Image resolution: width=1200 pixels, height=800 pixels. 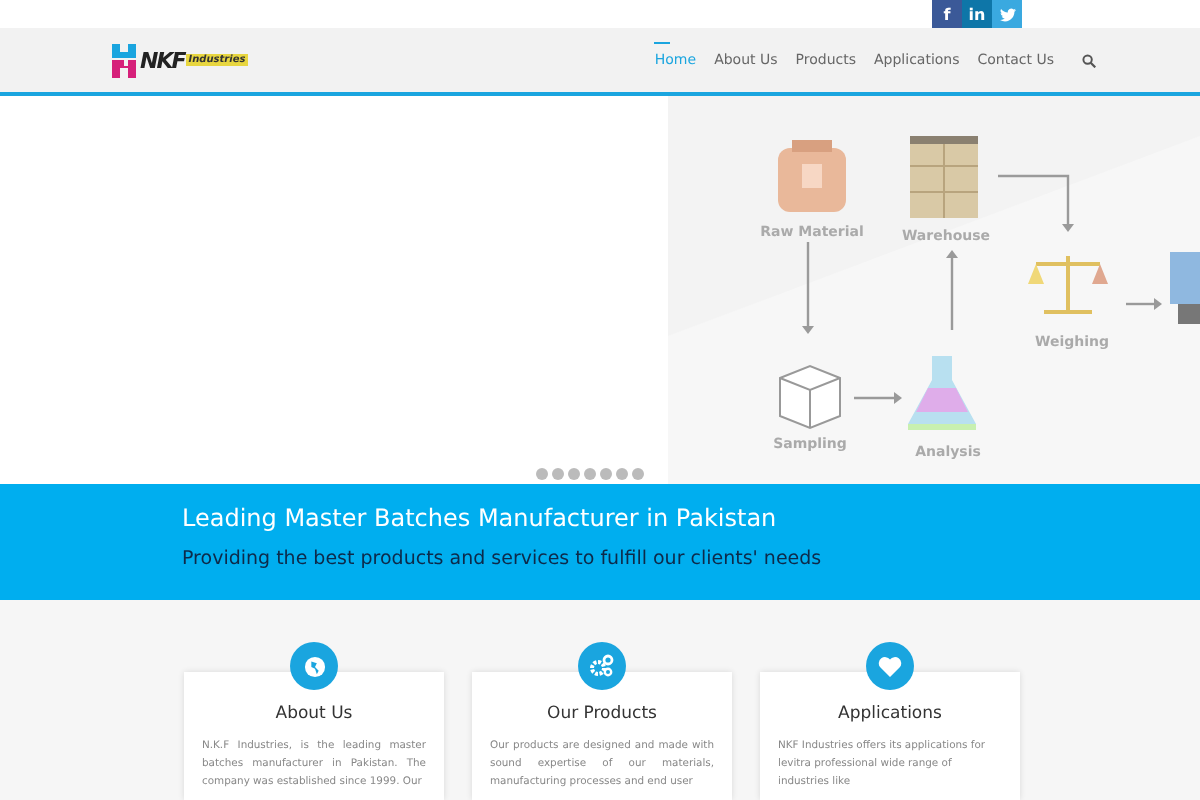 I want to click on card-title: Applications, so click(x=890, y=714).